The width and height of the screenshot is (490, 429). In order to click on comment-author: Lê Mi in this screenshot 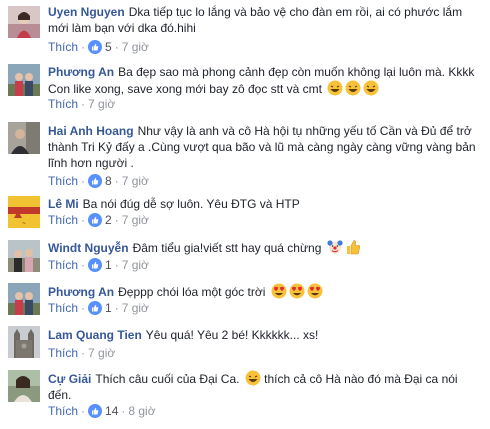, I will do `click(63, 204)`.